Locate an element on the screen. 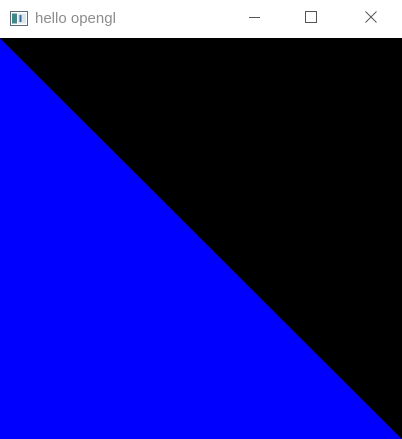 This screenshot has width=402, height=439. minimize-button is located at coordinates (255, 19).